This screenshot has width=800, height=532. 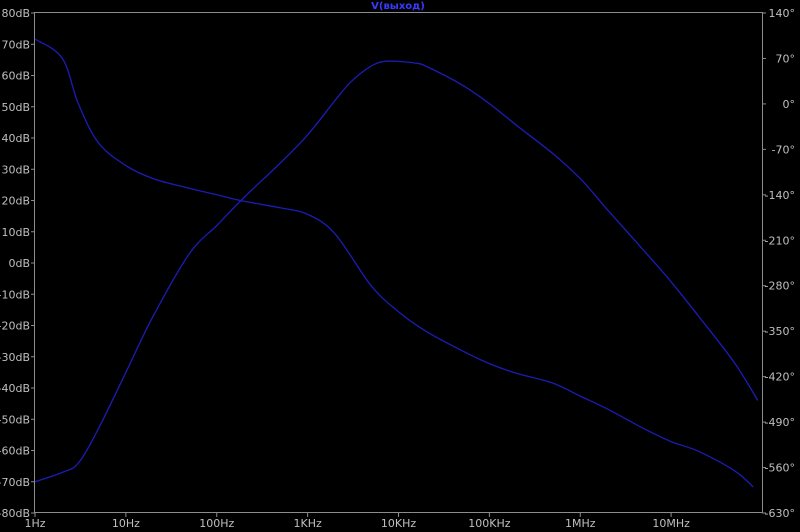 What do you see at coordinates (780, 513) in the screenshot?
I see `right-tick-label: -630°` at bounding box center [780, 513].